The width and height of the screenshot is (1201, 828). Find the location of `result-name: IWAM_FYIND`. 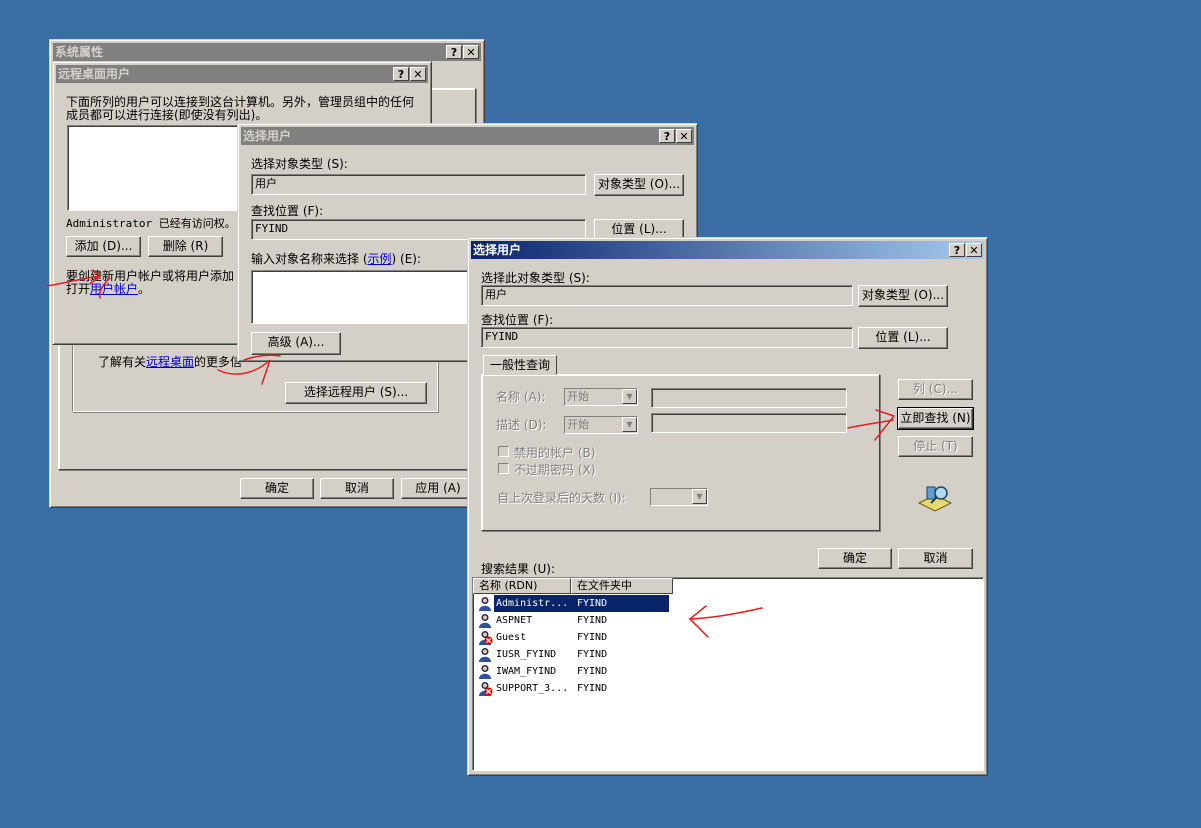

result-name: IWAM_FYIND is located at coordinates (526, 671).